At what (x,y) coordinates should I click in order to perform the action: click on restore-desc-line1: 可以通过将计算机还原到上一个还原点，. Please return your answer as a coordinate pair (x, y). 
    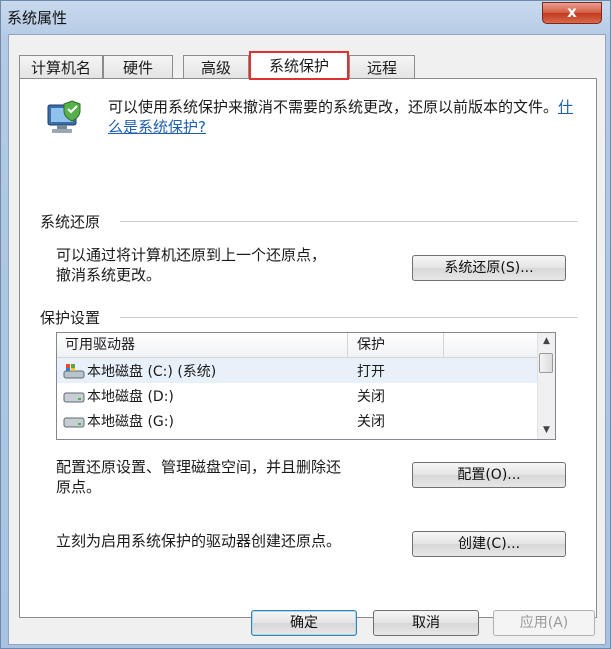
    Looking at the image, I should click on (191, 255).